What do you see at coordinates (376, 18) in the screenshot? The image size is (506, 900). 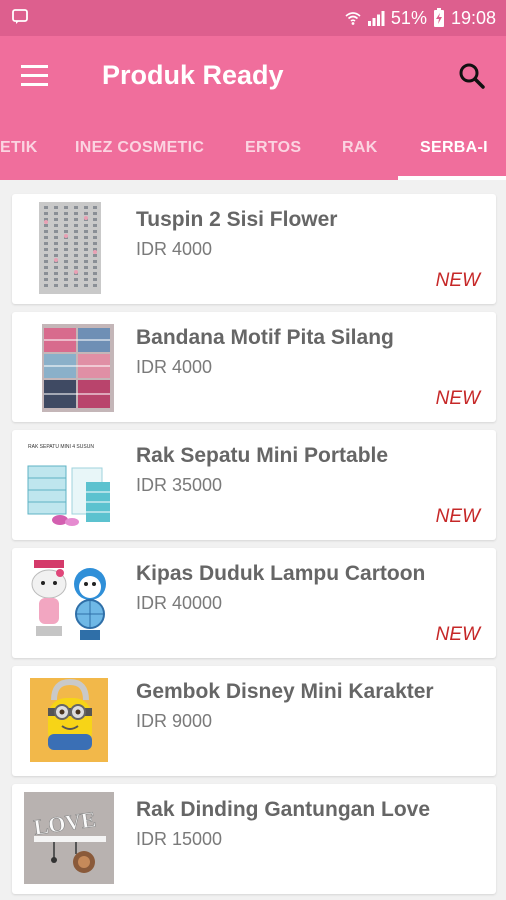 I see `signal-icon` at bounding box center [376, 18].